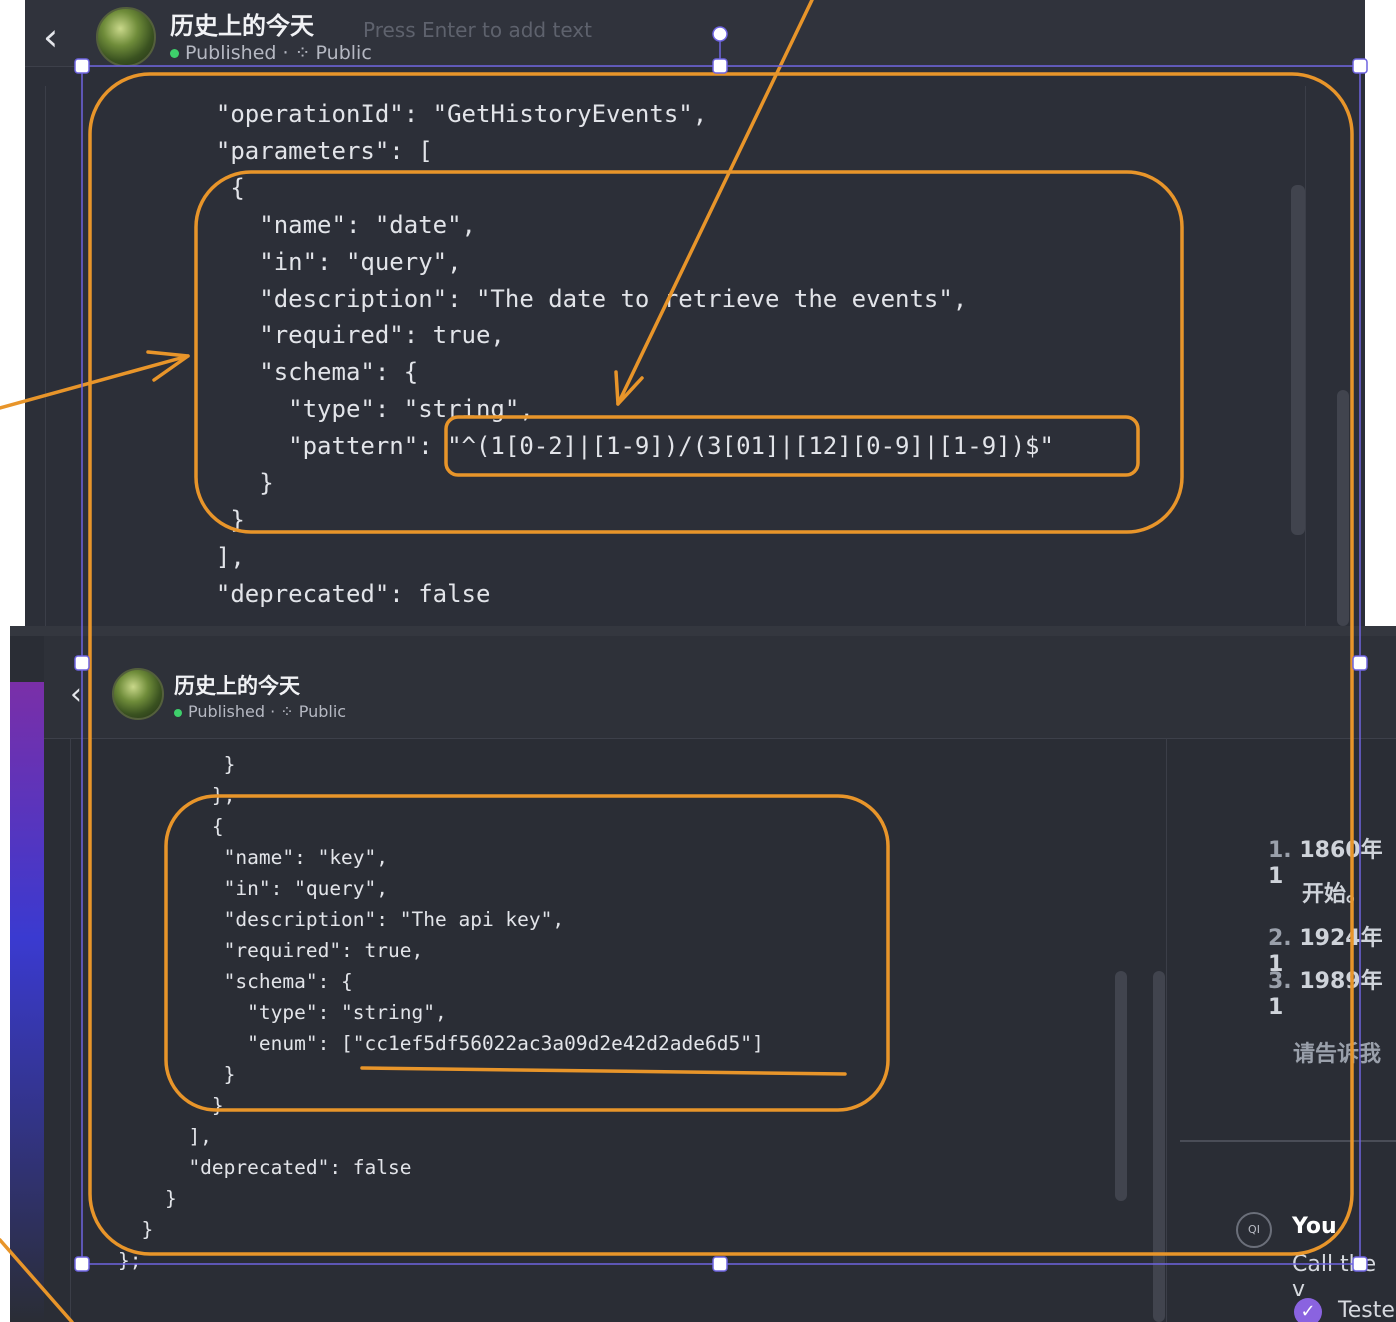 The image size is (1396, 1322). I want to click on arrow-params, so click(95, 382).